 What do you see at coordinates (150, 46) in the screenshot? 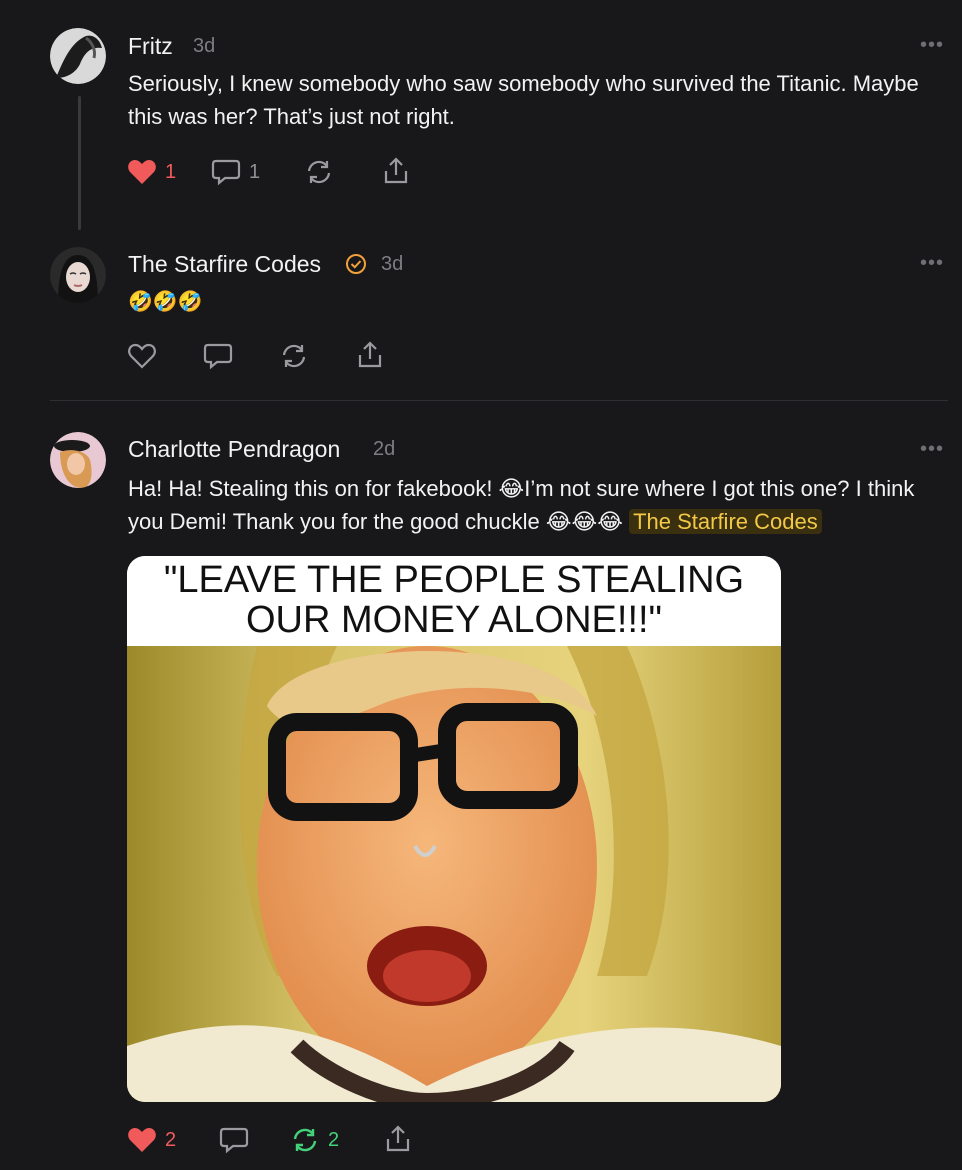
I see `author-name: Fritz` at bounding box center [150, 46].